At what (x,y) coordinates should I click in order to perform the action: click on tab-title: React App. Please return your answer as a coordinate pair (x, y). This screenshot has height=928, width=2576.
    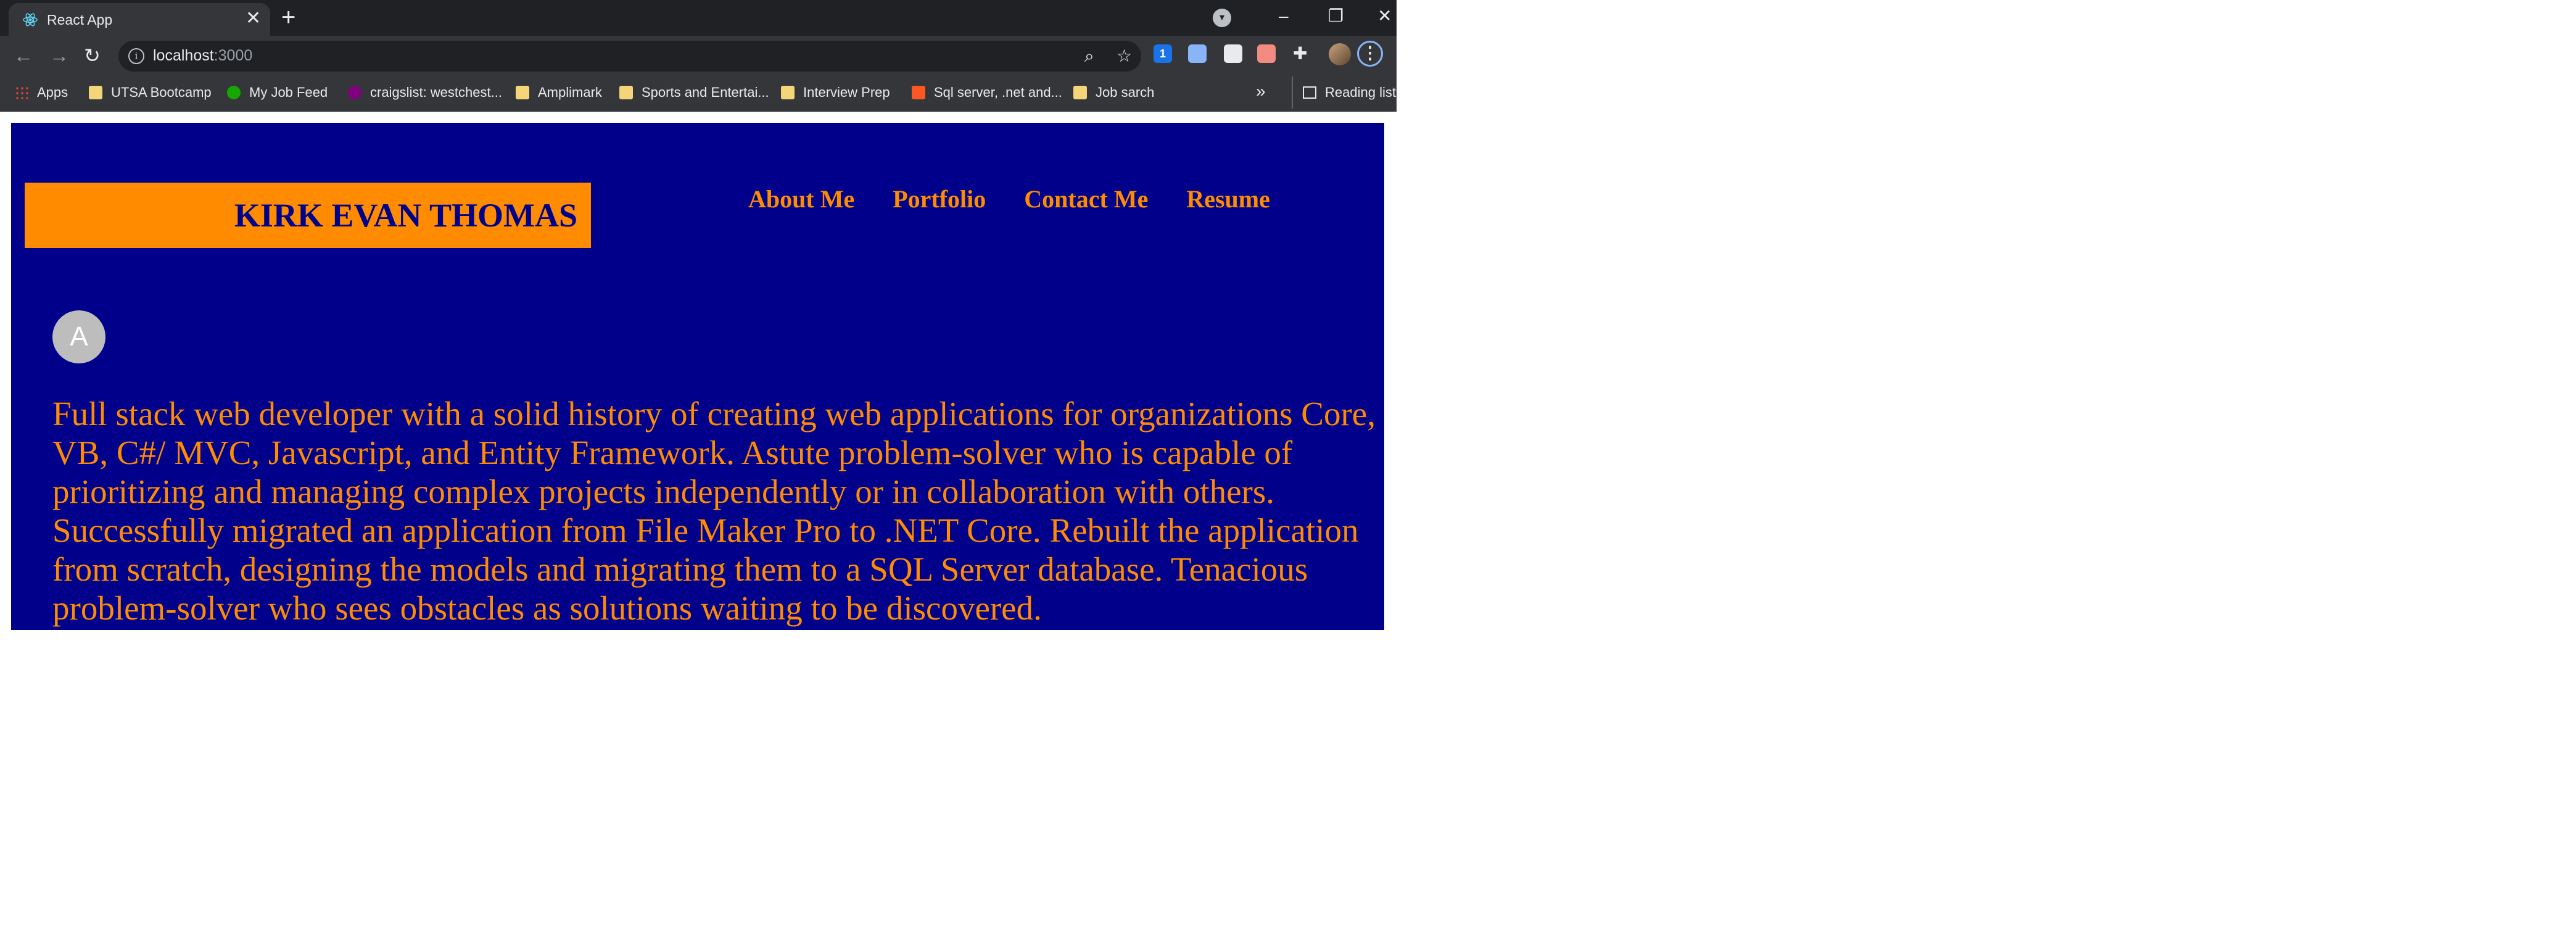
    Looking at the image, I should click on (80, 20).